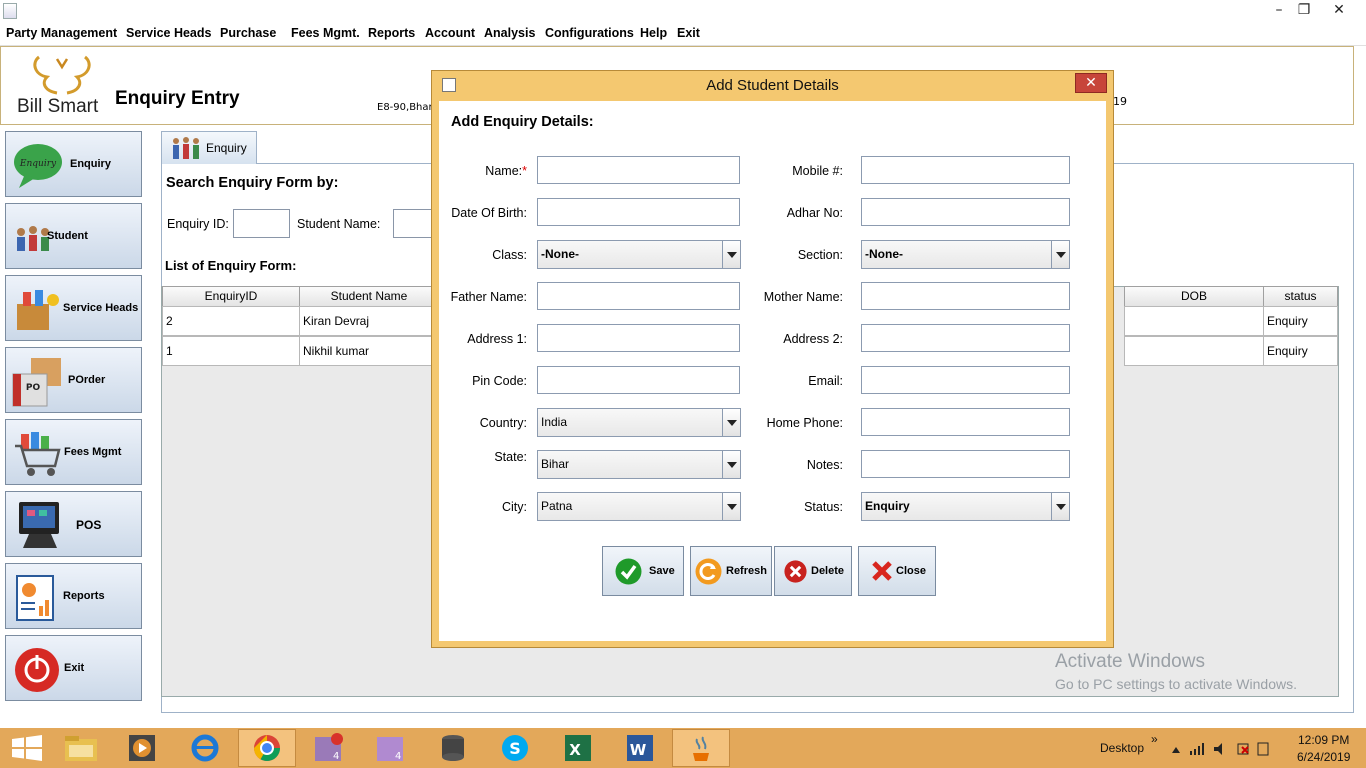  Describe the element at coordinates (514, 507) in the screenshot. I see `city-label: City:` at that location.